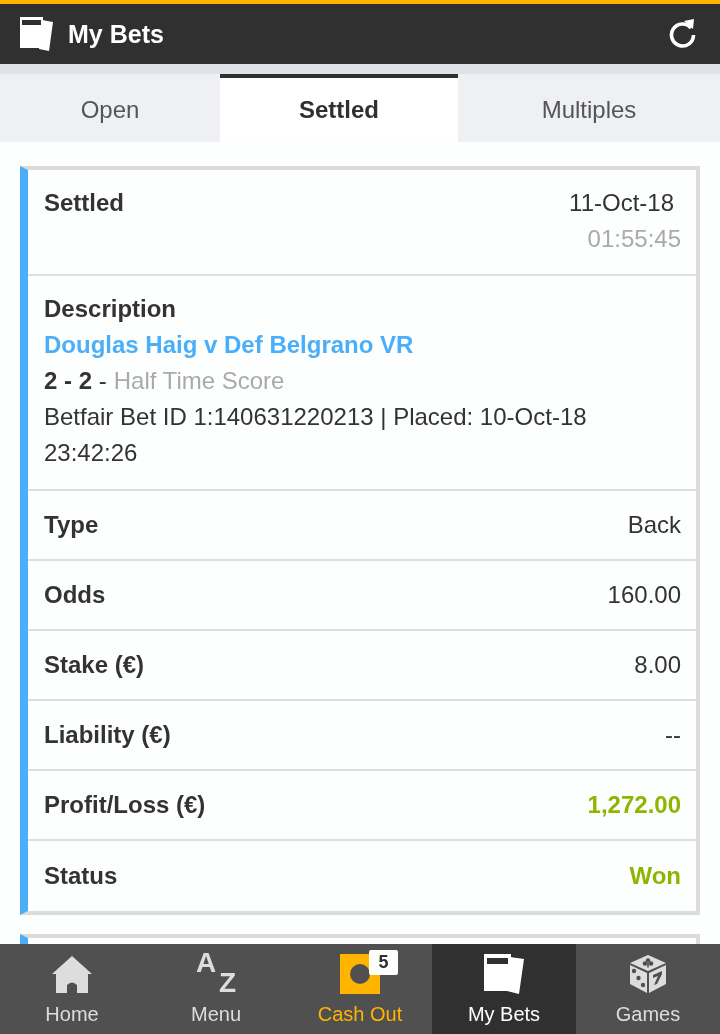 The image size is (720, 1034). Describe the element at coordinates (682, 34) in the screenshot. I see `refresh-icon` at that location.